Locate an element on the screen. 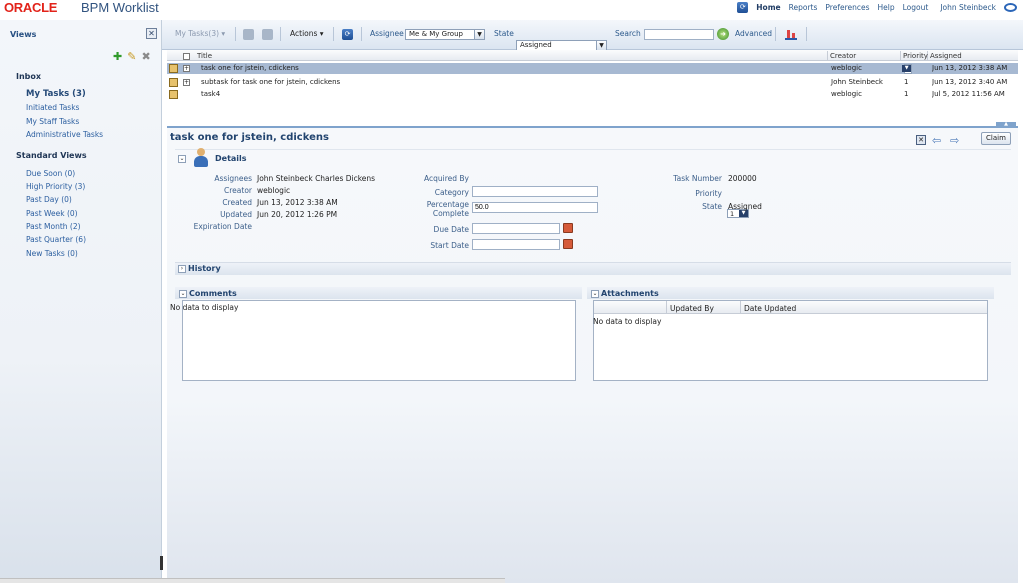  history-toggle: › is located at coordinates (182, 269).